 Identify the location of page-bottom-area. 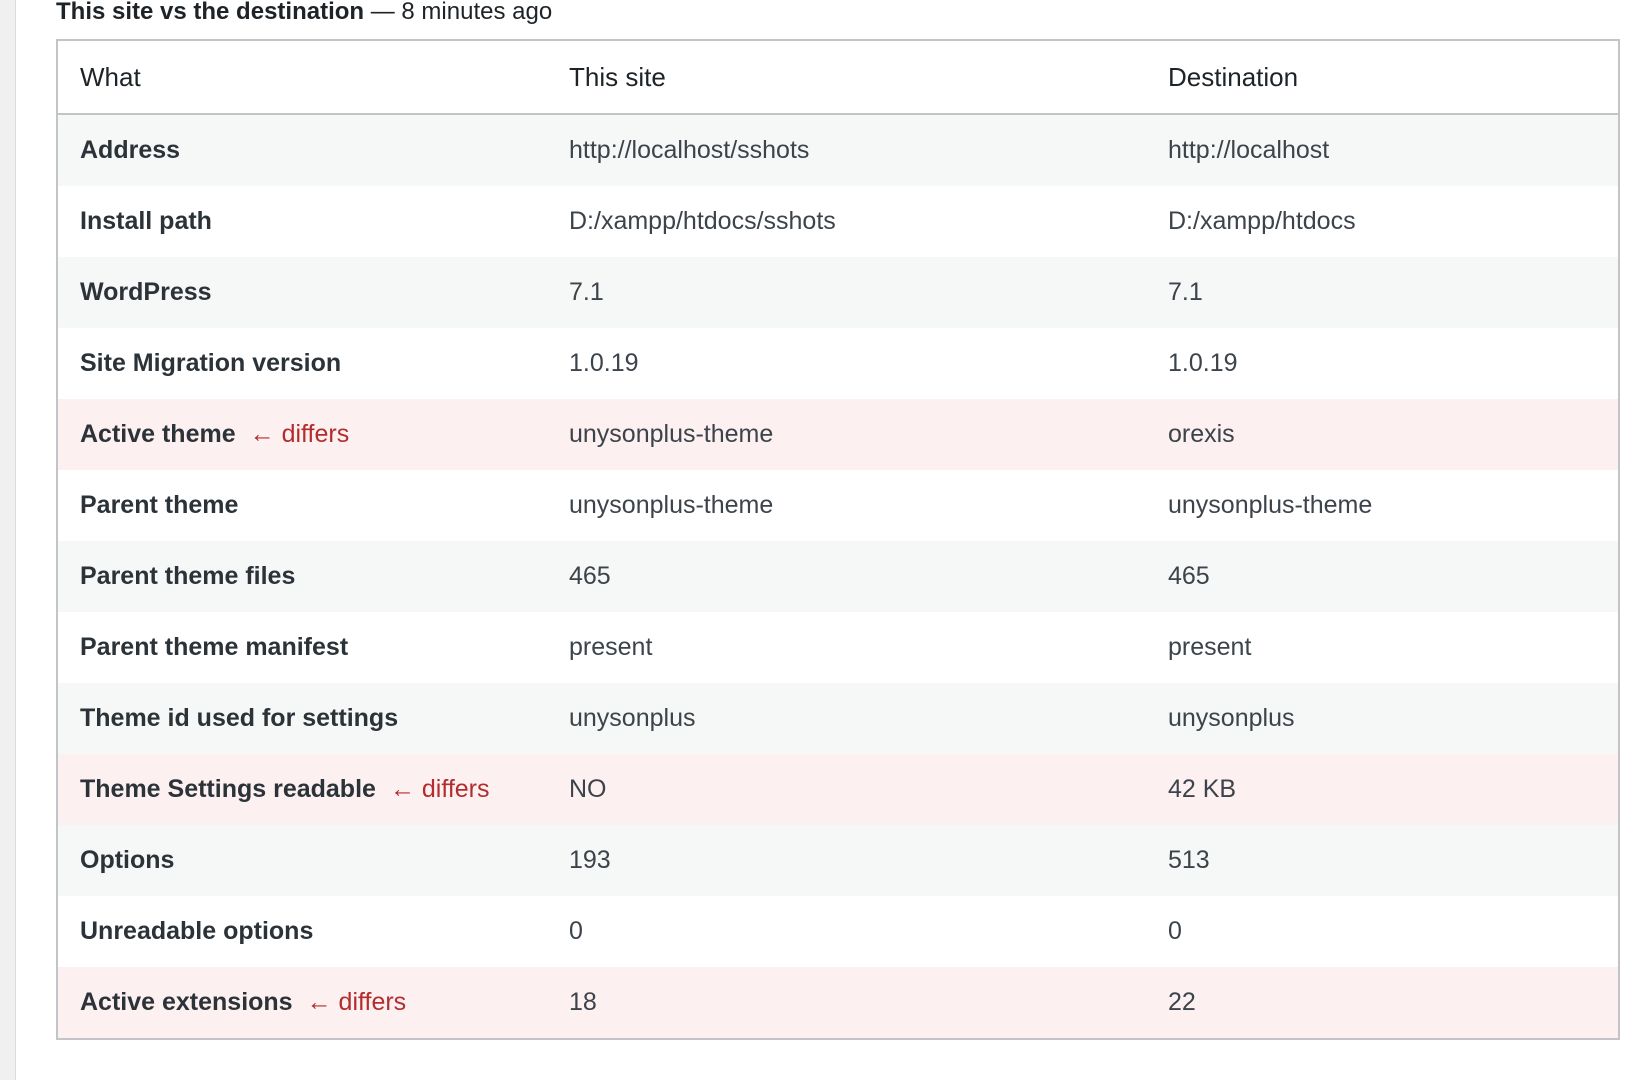
(836, 1060).